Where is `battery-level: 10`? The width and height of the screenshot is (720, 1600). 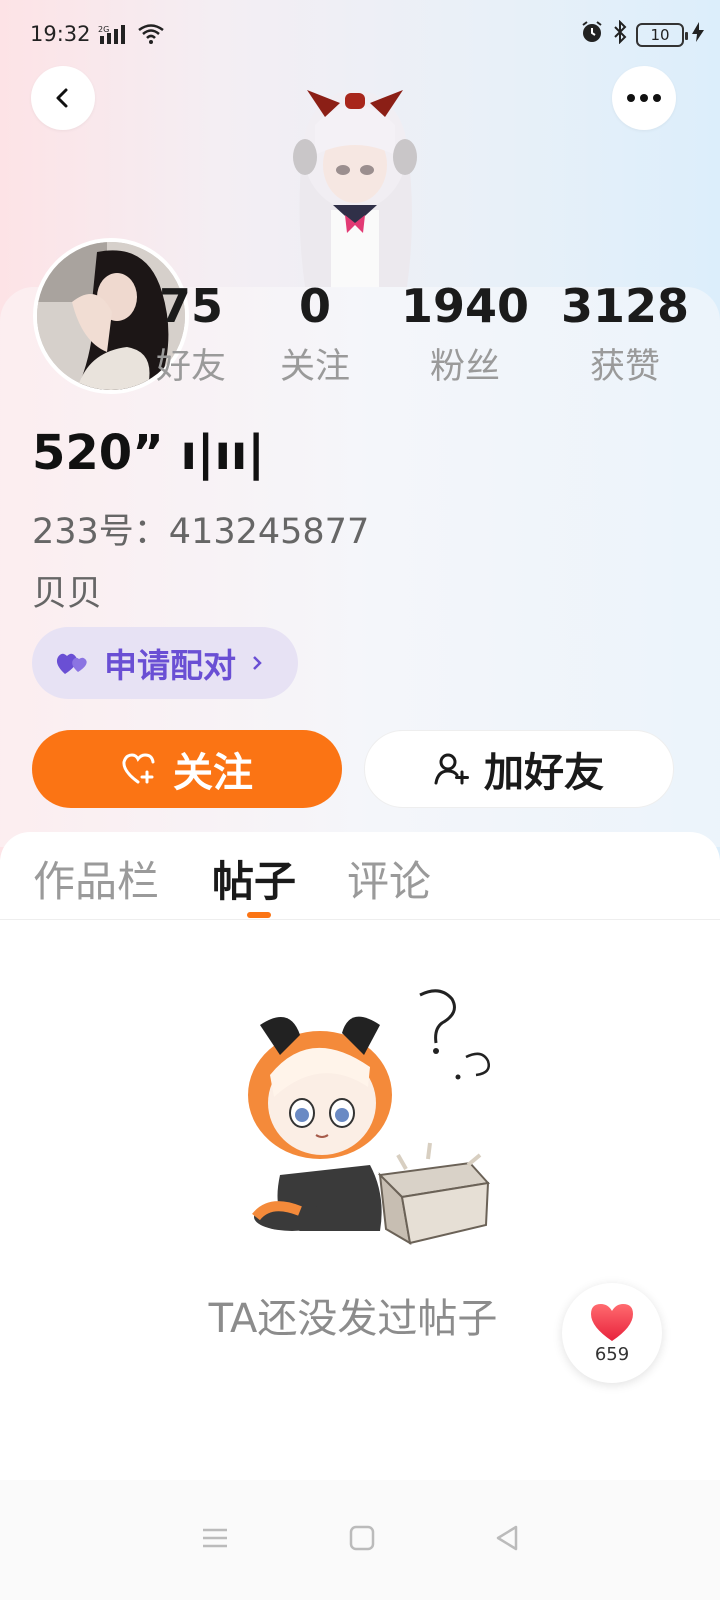
battery-level: 10 is located at coordinates (660, 34).